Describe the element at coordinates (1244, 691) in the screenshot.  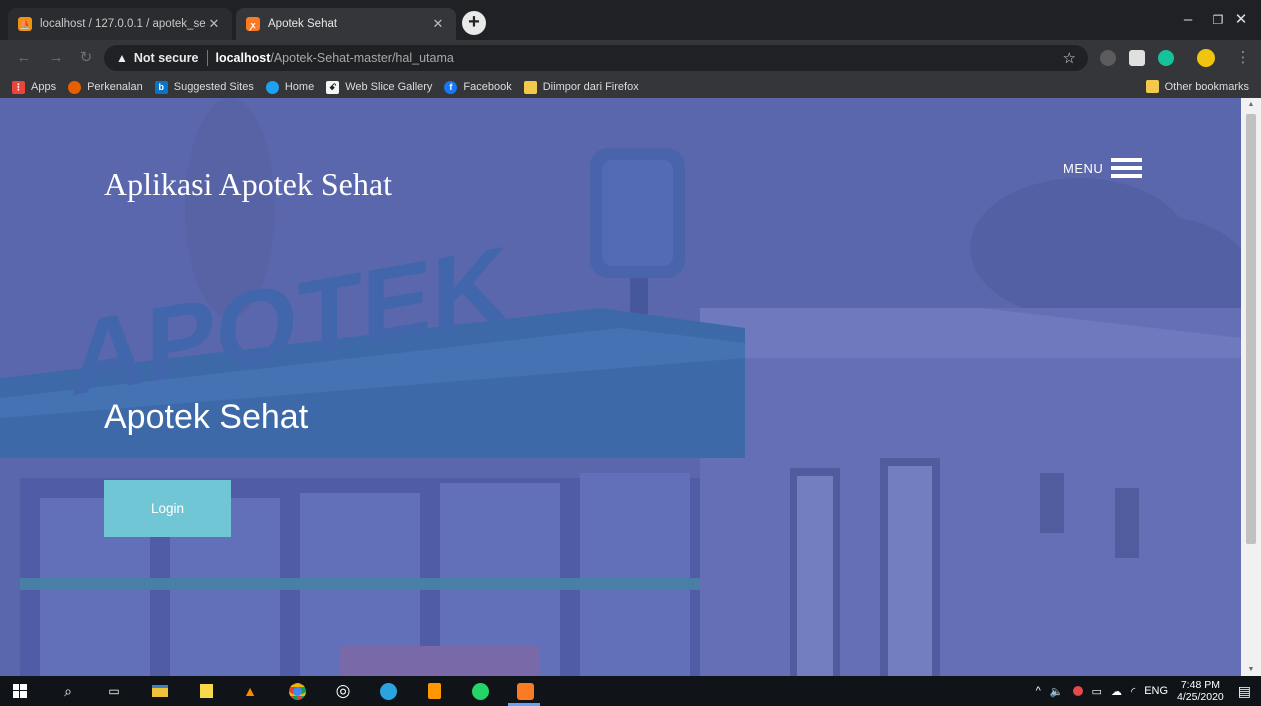
I see `action-center-icon: ▤` at that location.